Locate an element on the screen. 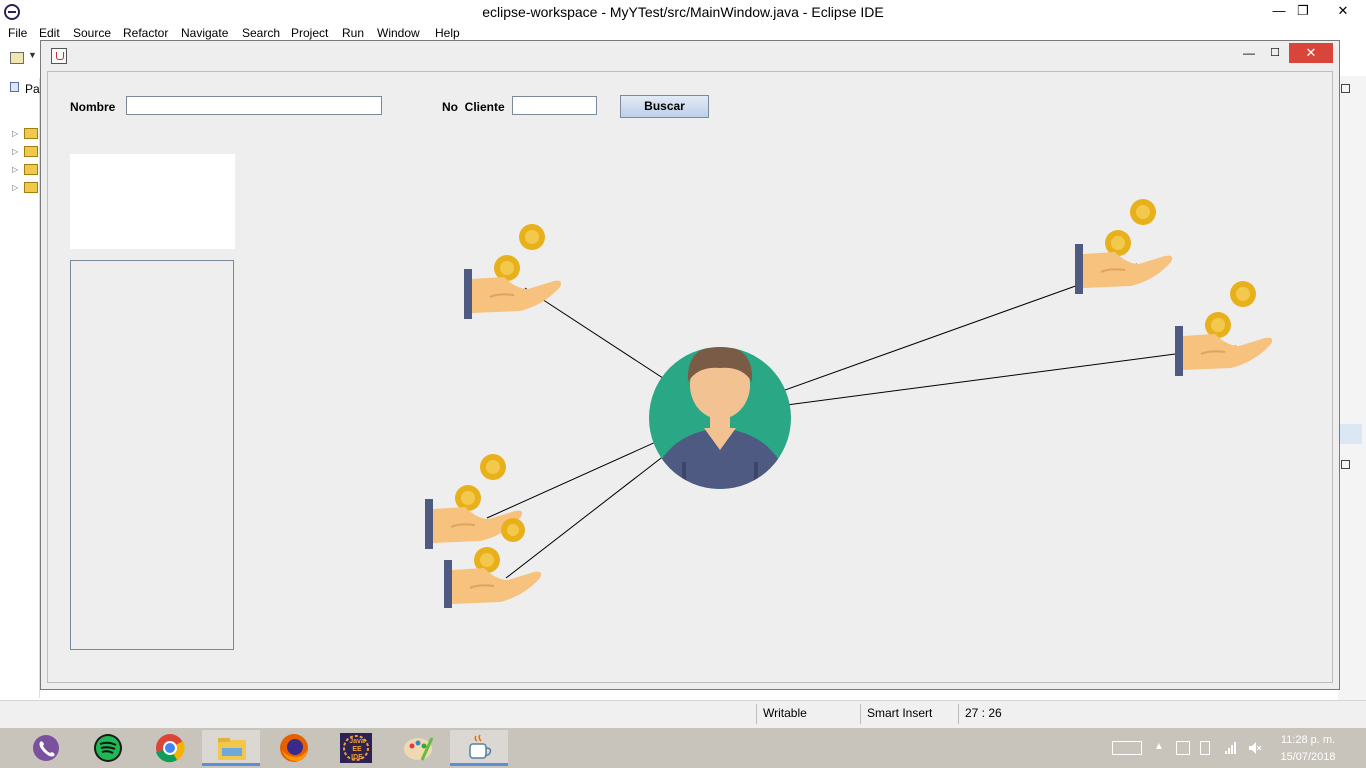 This screenshot has width=1366, height=768. client-avatar-icon is located at coordinates (720, 418).